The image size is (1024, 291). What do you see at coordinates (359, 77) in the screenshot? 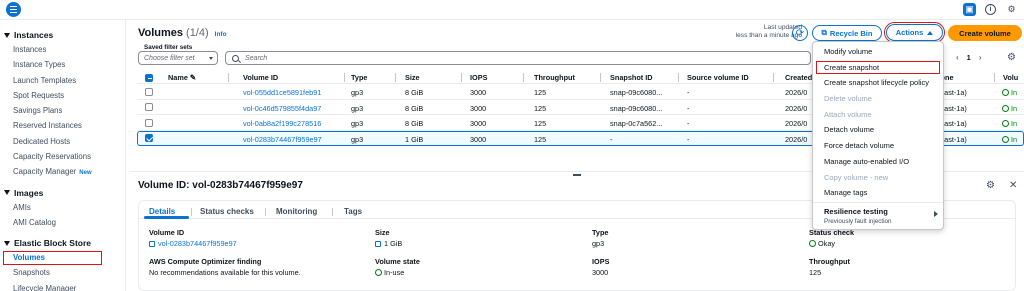
I see `column-type: Type` at bounding box center [359, 77].